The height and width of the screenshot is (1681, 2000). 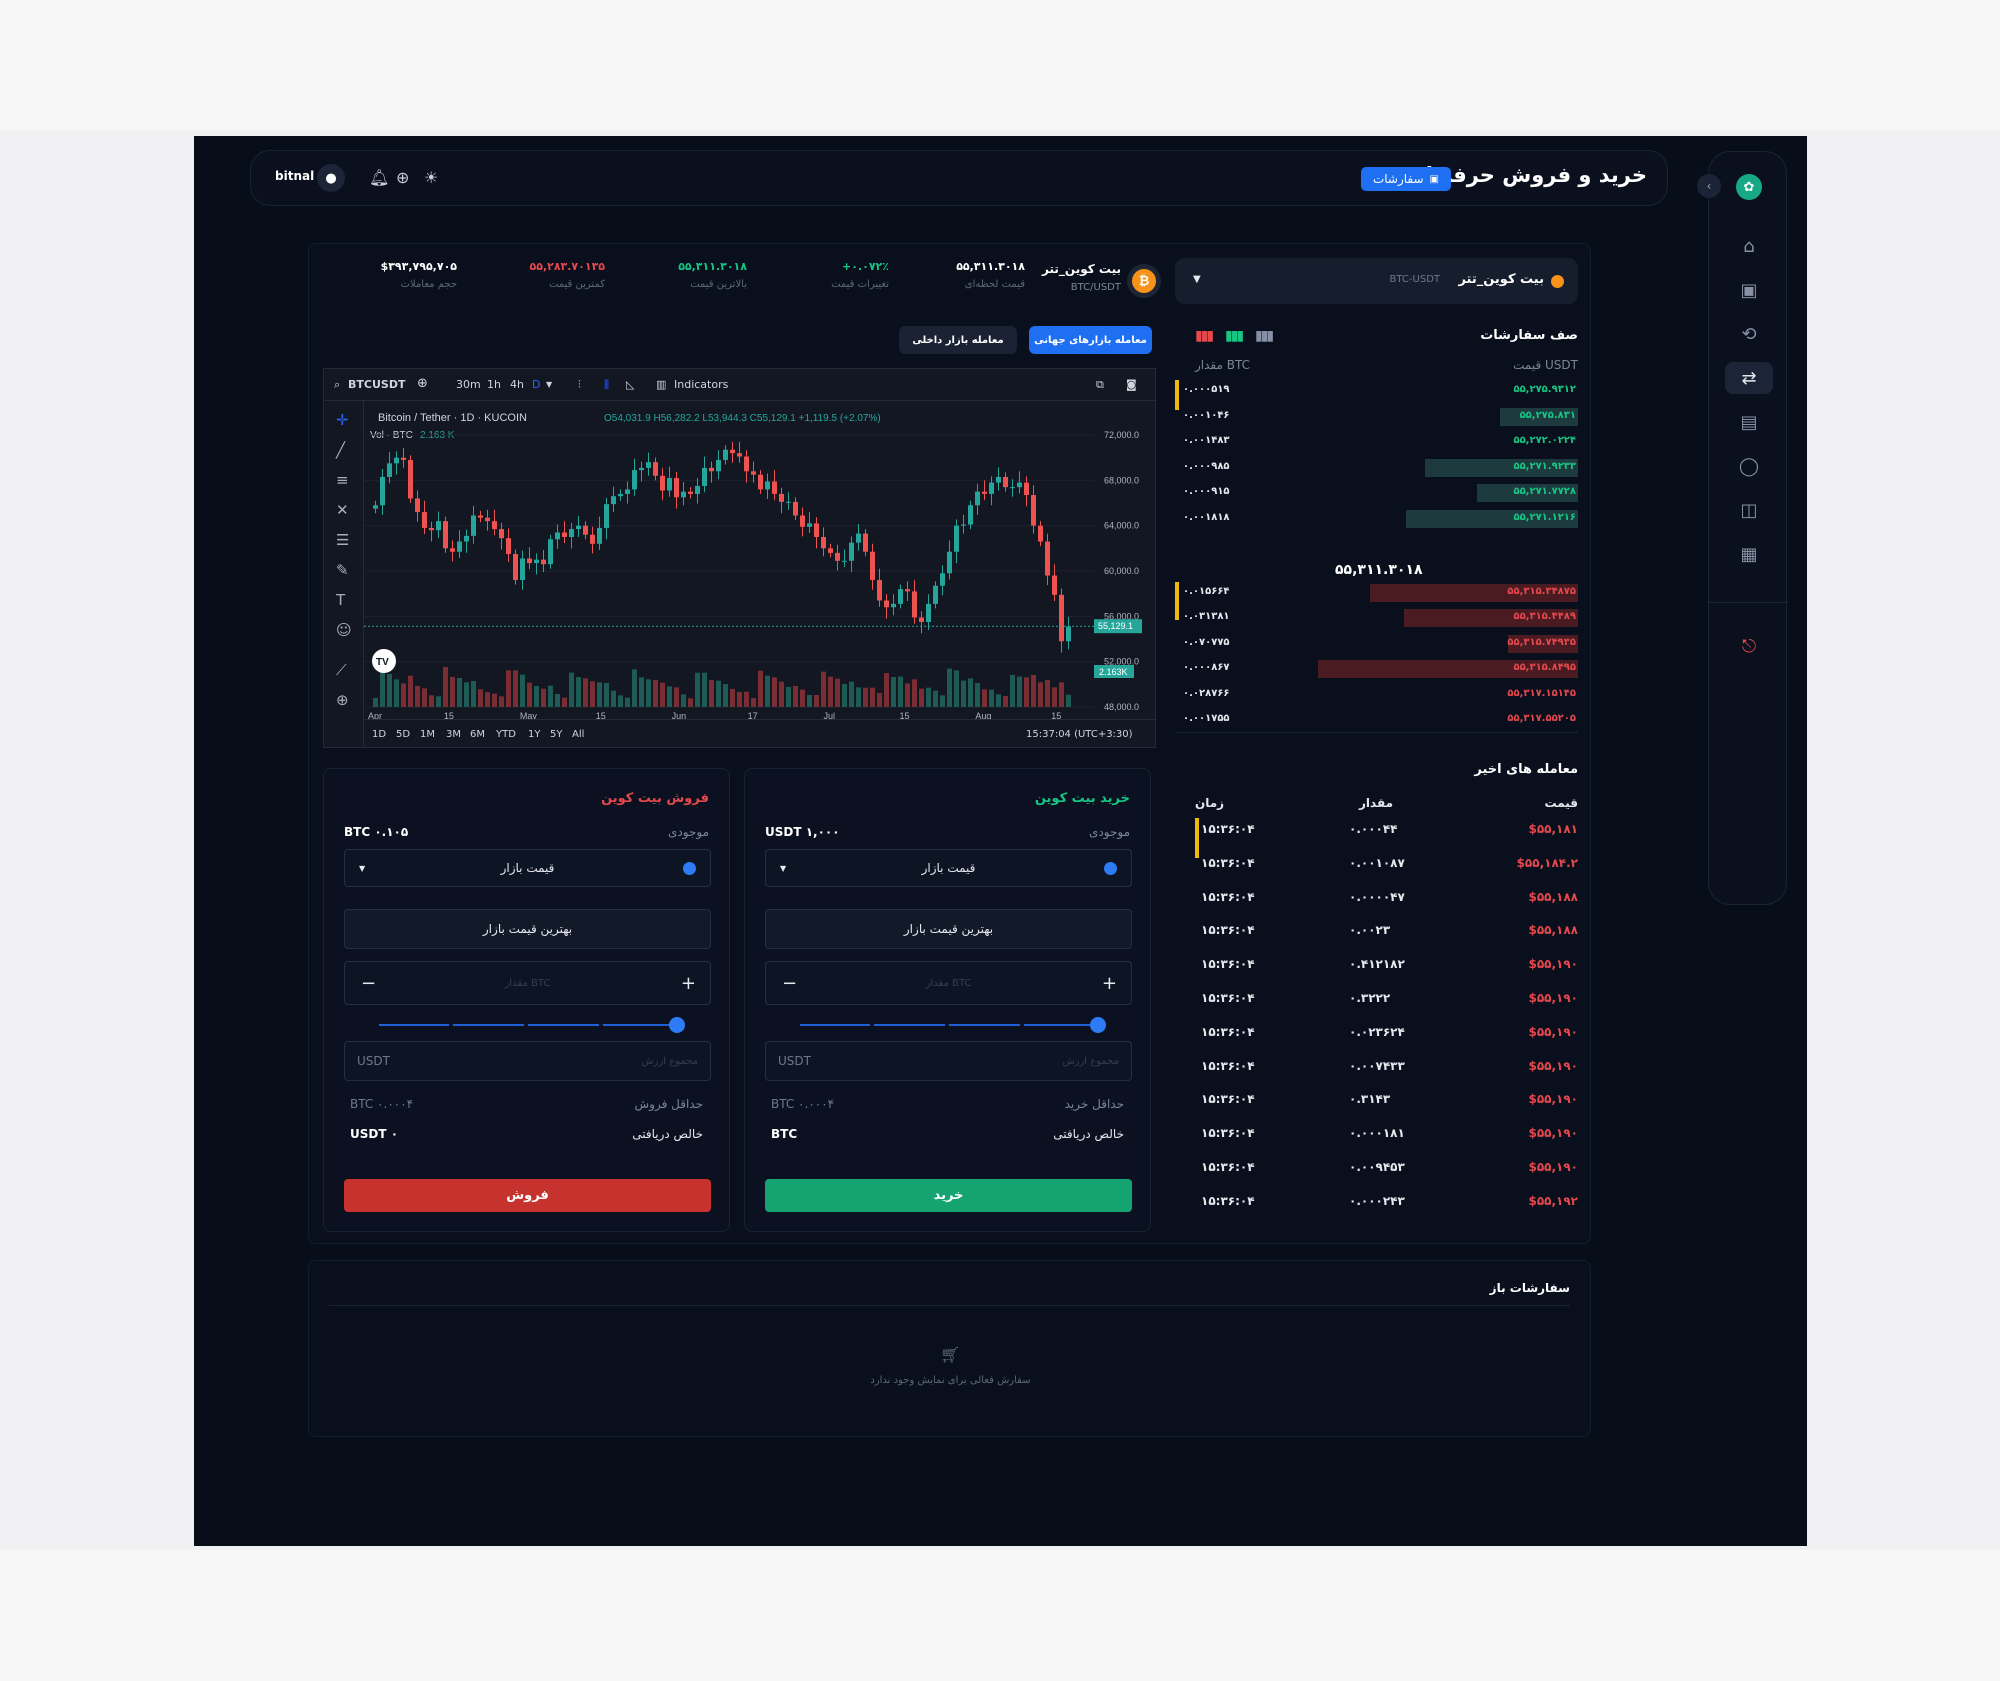 I want to click on sell-best-price-button: بهترین قیمت بازار, so click(x=527, y=929).